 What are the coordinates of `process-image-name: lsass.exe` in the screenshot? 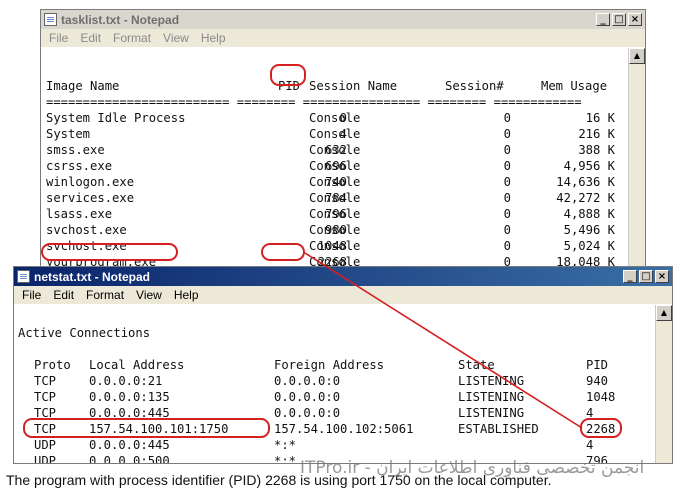 It's located at (79, 214).